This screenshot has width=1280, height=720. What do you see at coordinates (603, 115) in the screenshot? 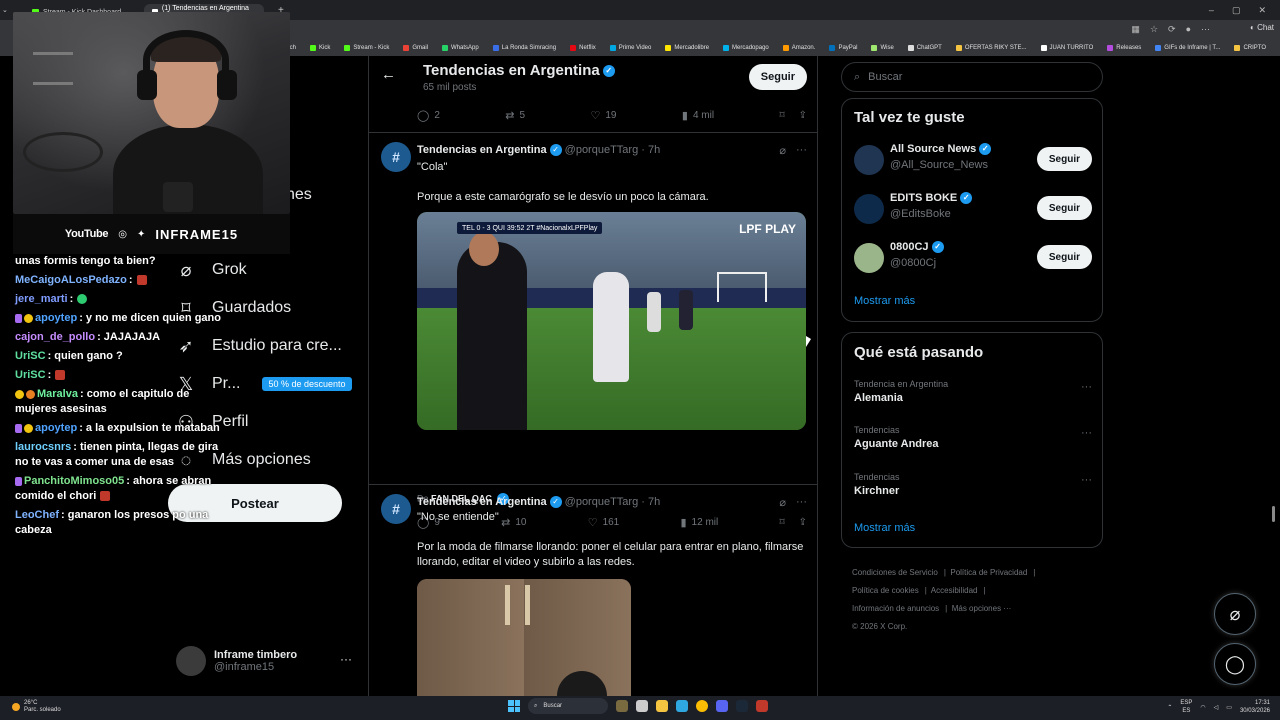
I see `like-button: ♡ 19` at bounding box center [603, 115].